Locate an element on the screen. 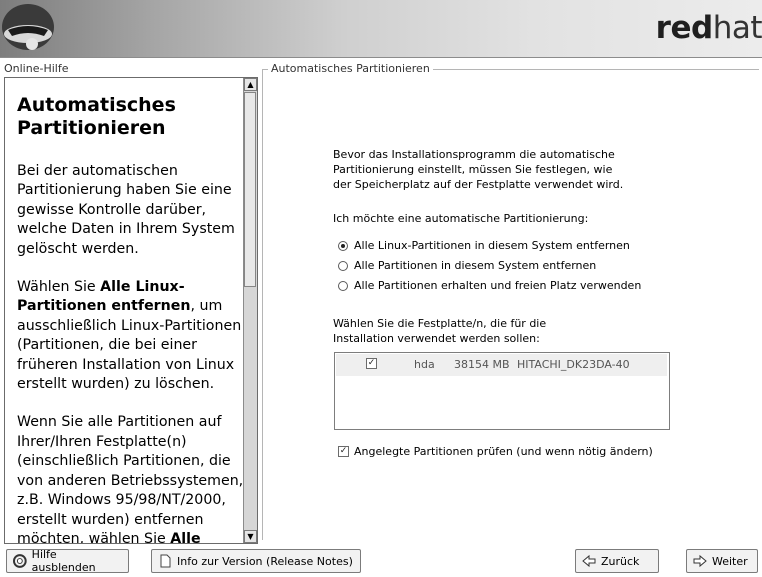 The height and width of the screenshot is (577, 762). arrow-left-icon is located at coordinates (589, 561).